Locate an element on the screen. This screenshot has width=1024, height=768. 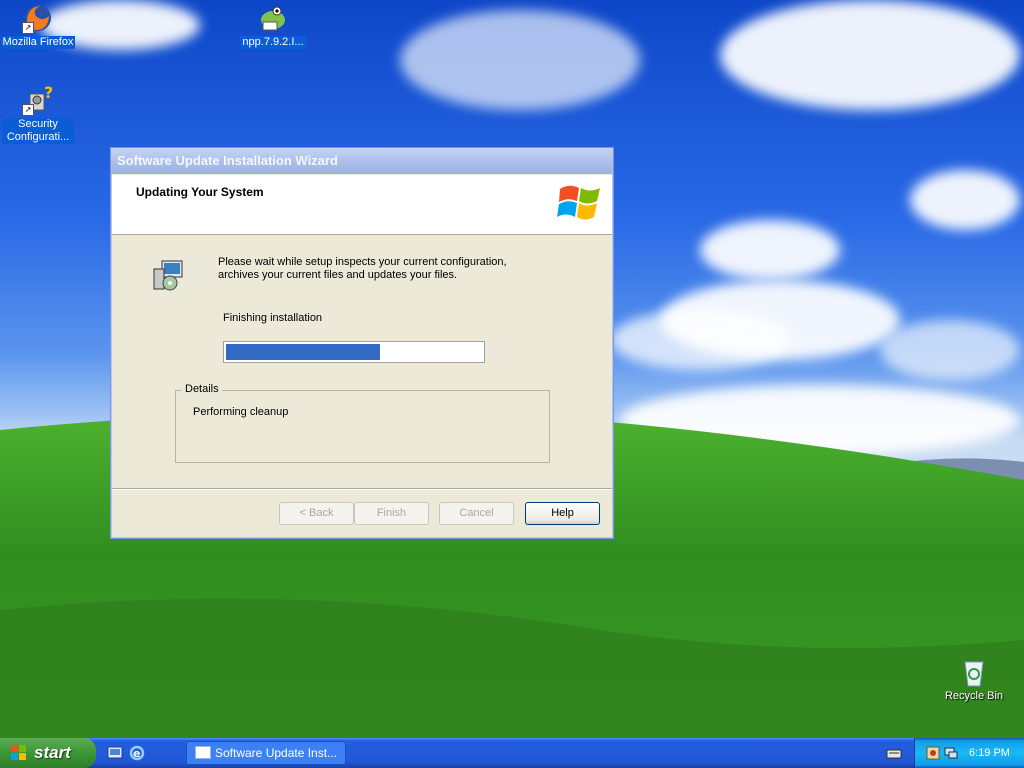
progress-bar is located at coordinates (354, 352).